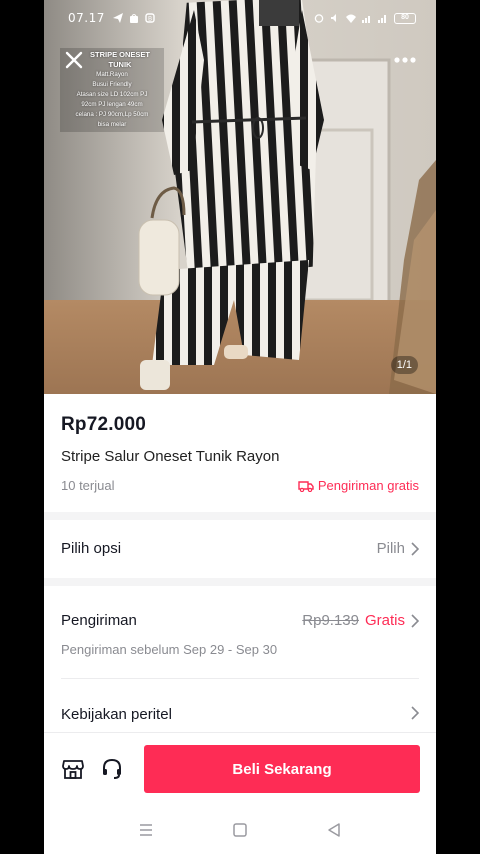 This screenshot has width=480, height=854. What do you see at coordinates (112, 104) in the screenshot?
I see `caption-line: 92cm PJ lengan 49cm` at bounding box center [112, 104].